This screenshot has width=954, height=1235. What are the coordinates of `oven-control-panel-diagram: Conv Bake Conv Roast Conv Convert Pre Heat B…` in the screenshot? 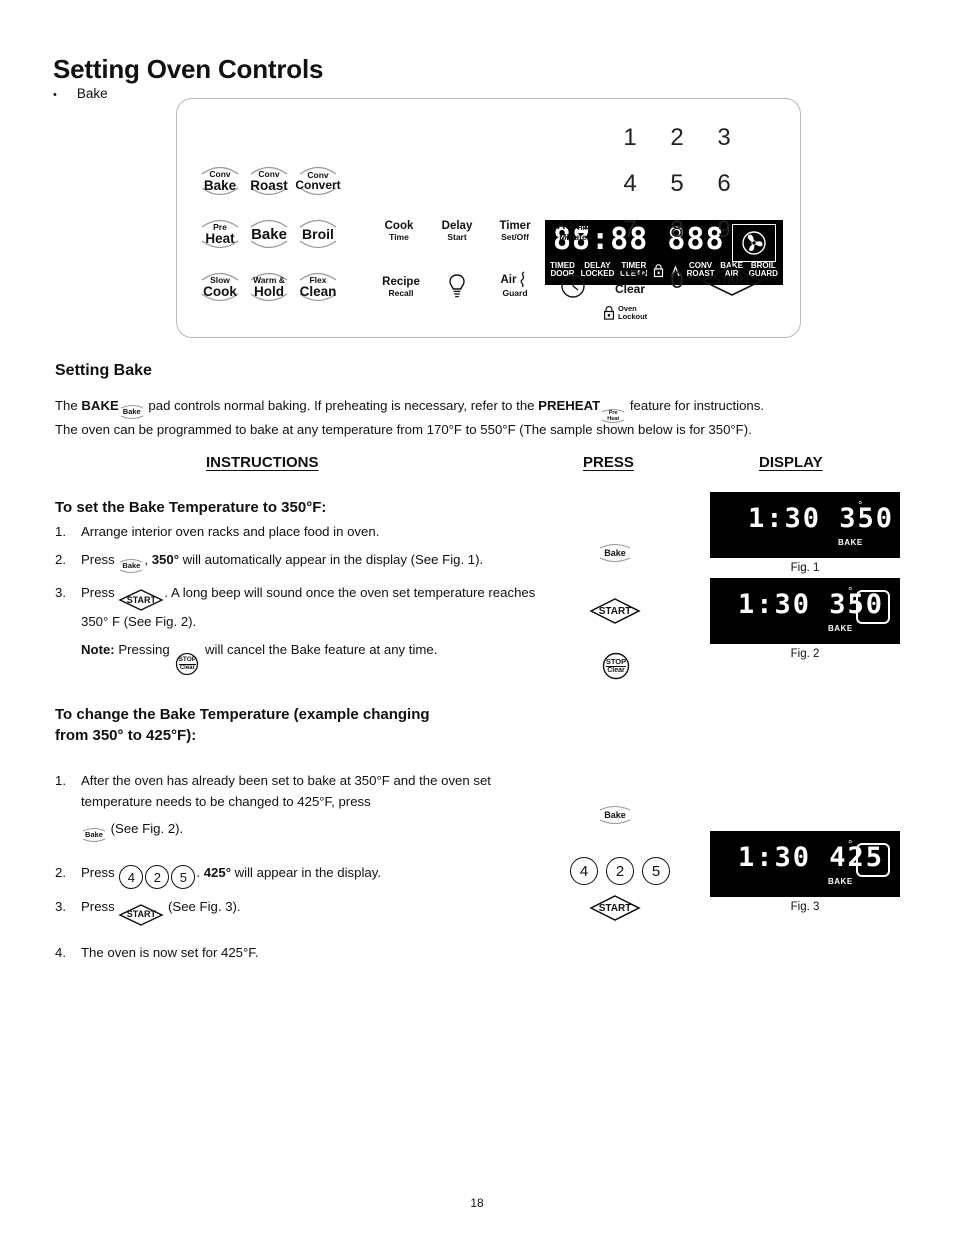 It's located at (488, 218).